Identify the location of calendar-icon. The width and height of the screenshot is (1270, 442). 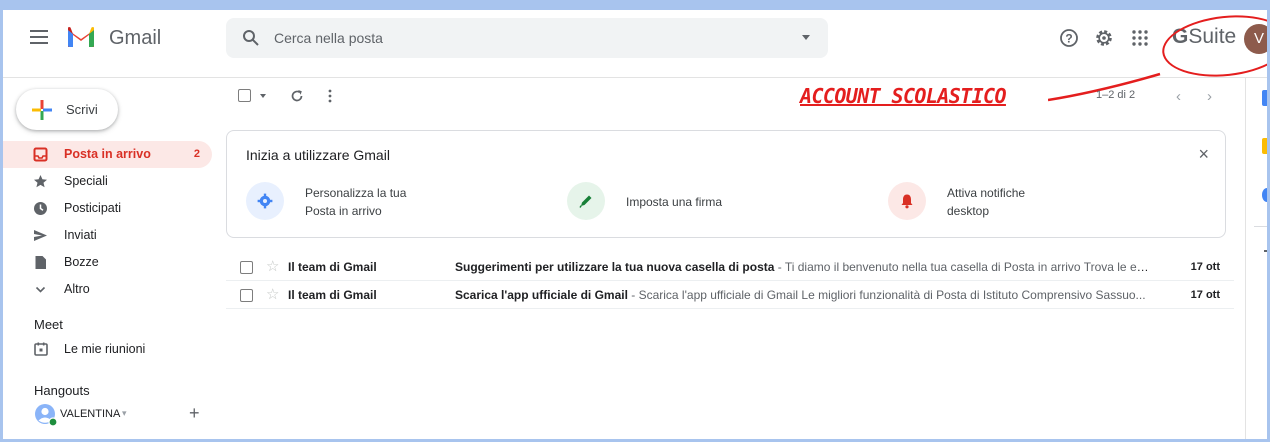
(41, 349).